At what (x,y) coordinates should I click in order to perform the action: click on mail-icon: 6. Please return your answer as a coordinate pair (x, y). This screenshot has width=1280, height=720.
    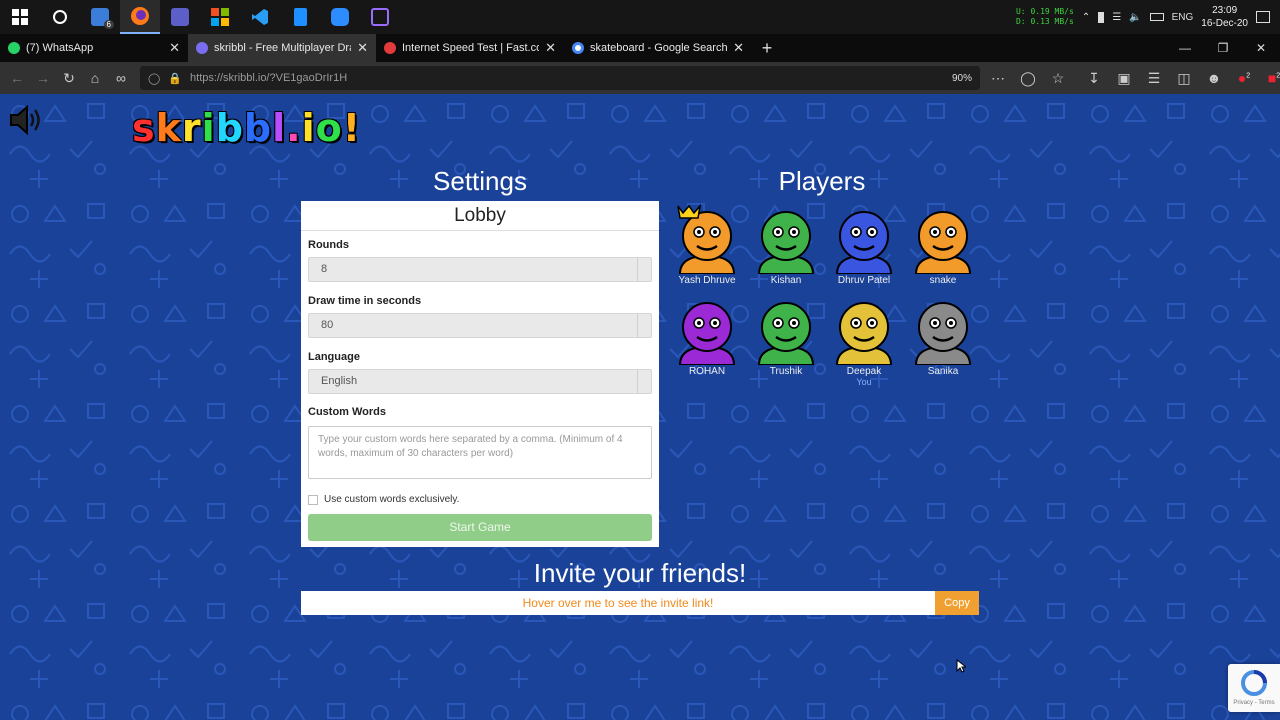
    Looking at the image, I should click on (100, 17).